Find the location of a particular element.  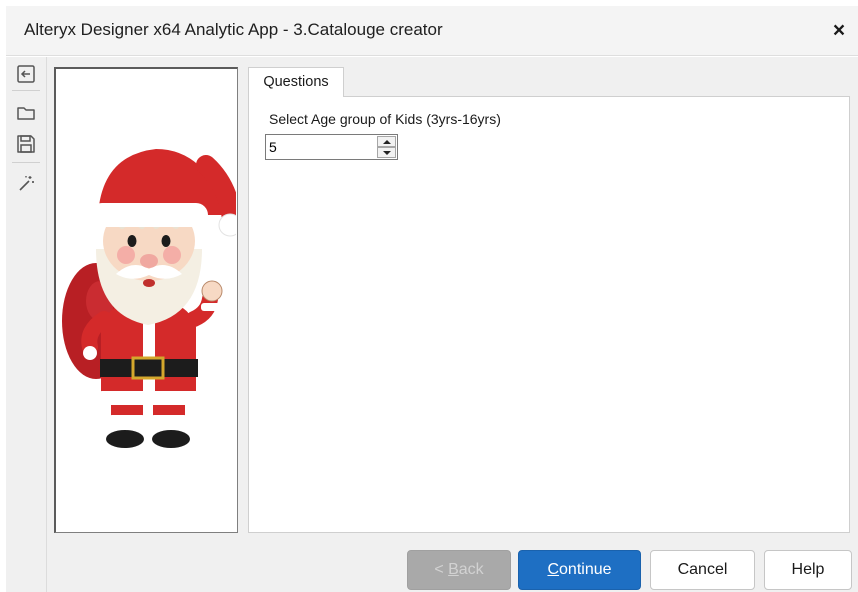

age-group-input is located at coordinates (321, 147).